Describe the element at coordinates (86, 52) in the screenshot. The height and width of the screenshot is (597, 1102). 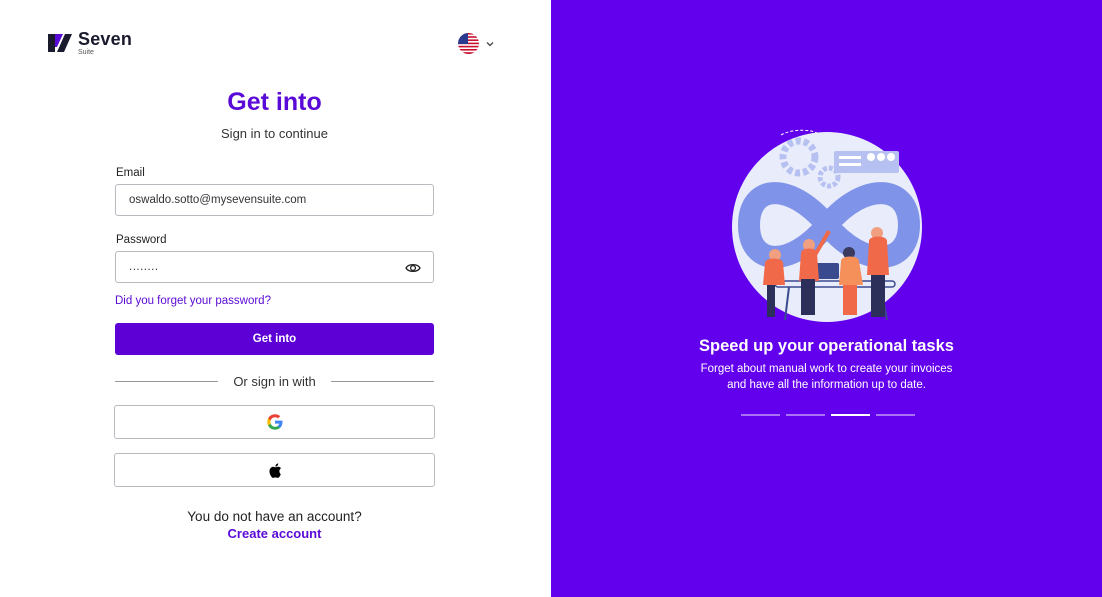
I see `brand-sub: Suite` at that location.